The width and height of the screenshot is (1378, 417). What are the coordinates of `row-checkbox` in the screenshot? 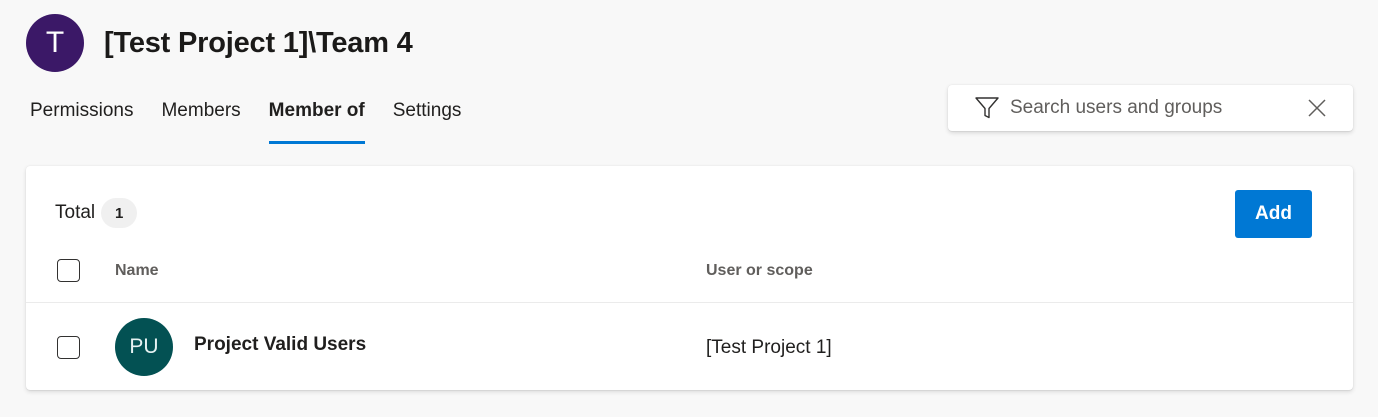 It's located at (68, 347).